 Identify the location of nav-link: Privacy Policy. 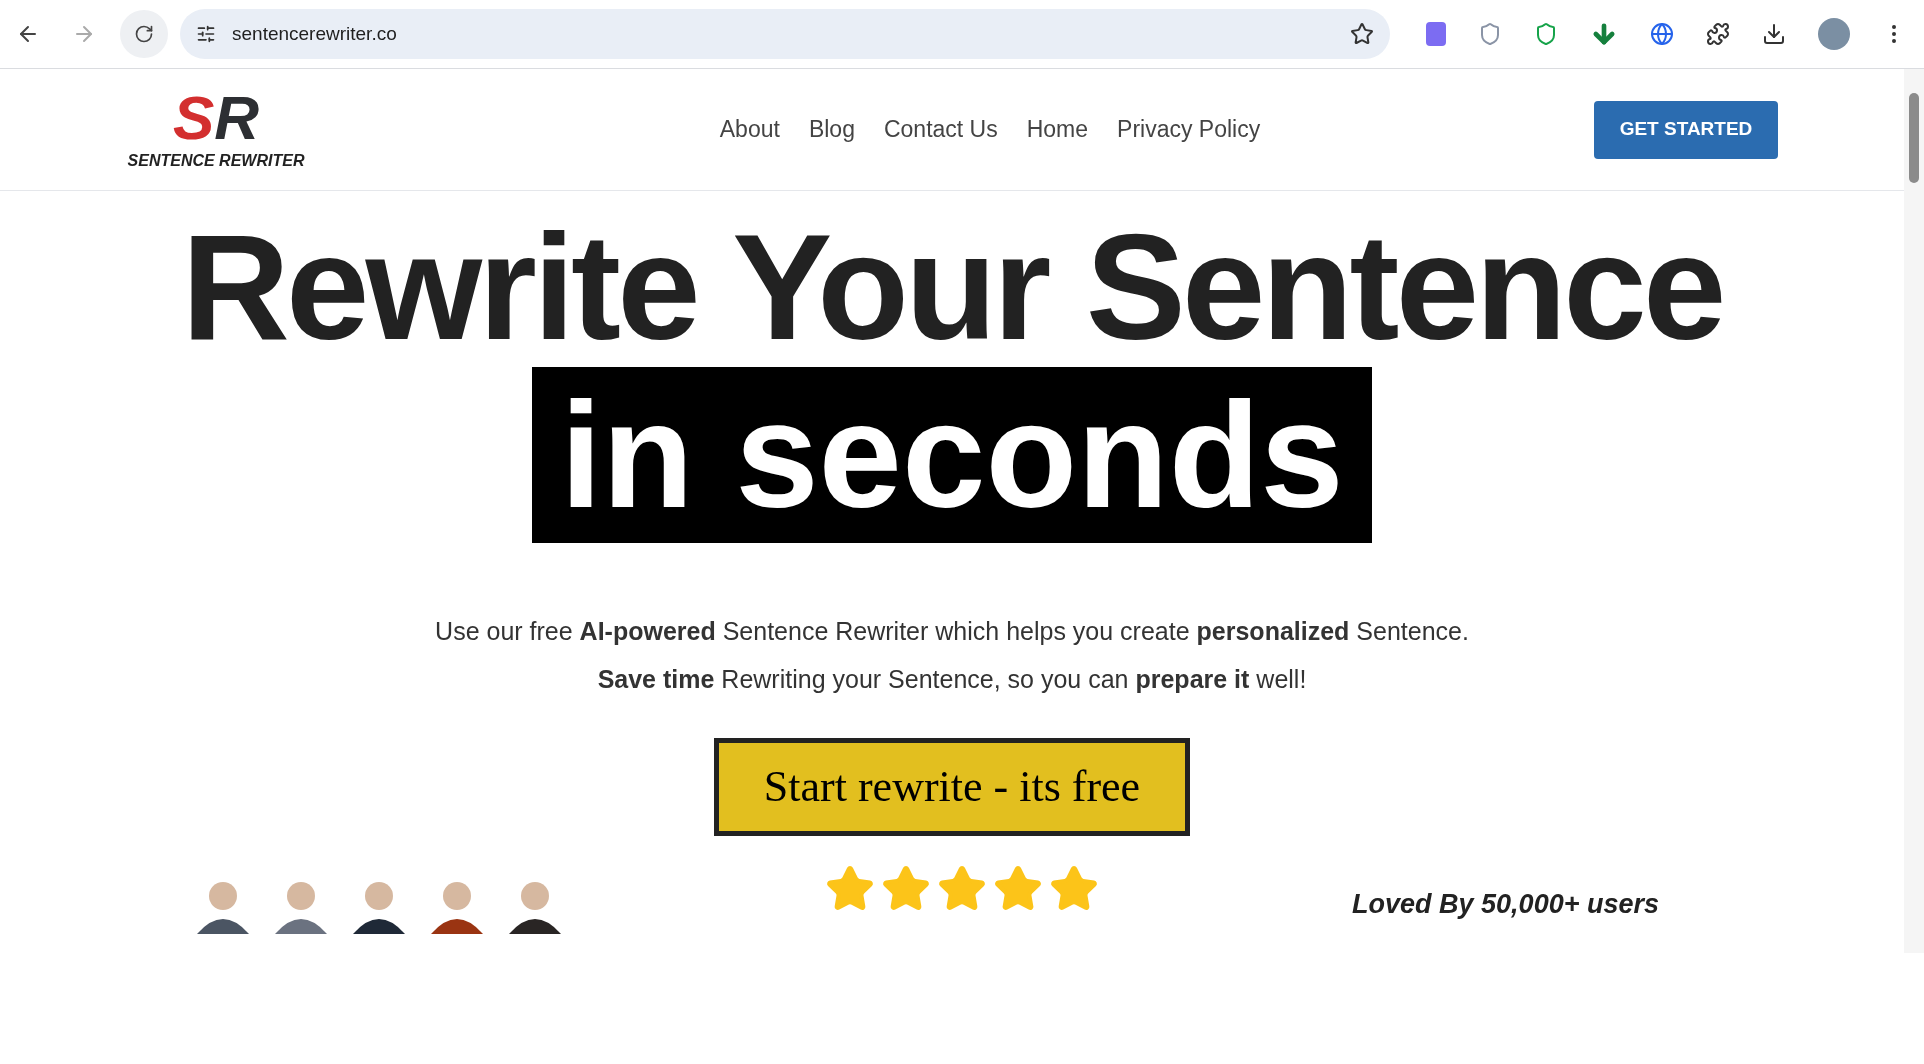
(1189, 129).